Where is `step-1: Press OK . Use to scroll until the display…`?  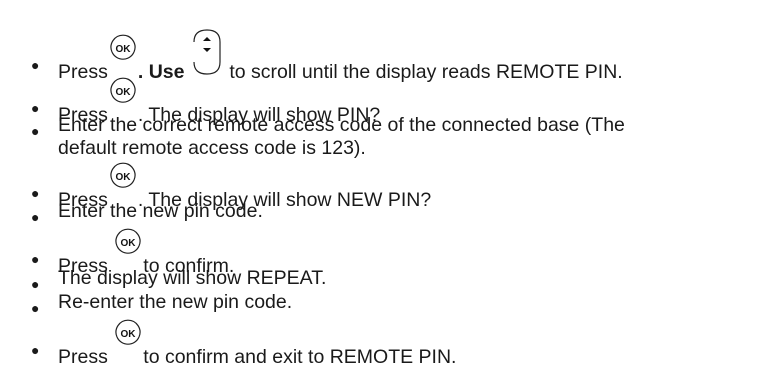 step-1: Press OK . Use to scroll until the display… is located at coordinates (340, 56).